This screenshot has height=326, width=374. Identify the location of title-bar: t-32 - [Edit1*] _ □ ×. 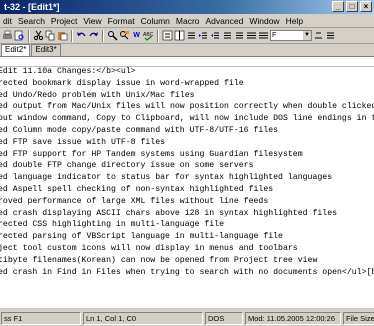
(187, 7).